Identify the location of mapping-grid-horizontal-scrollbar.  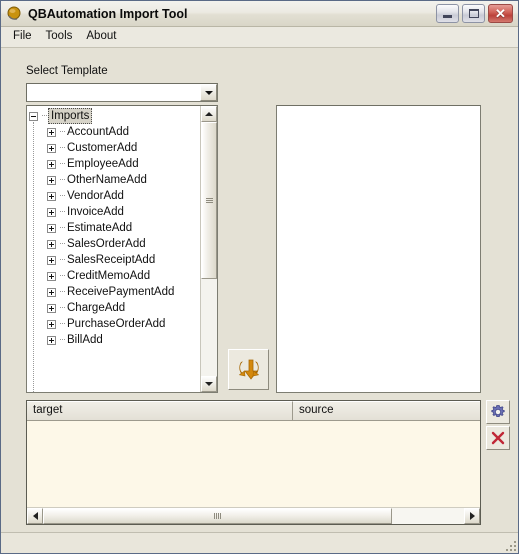
(253, 515).